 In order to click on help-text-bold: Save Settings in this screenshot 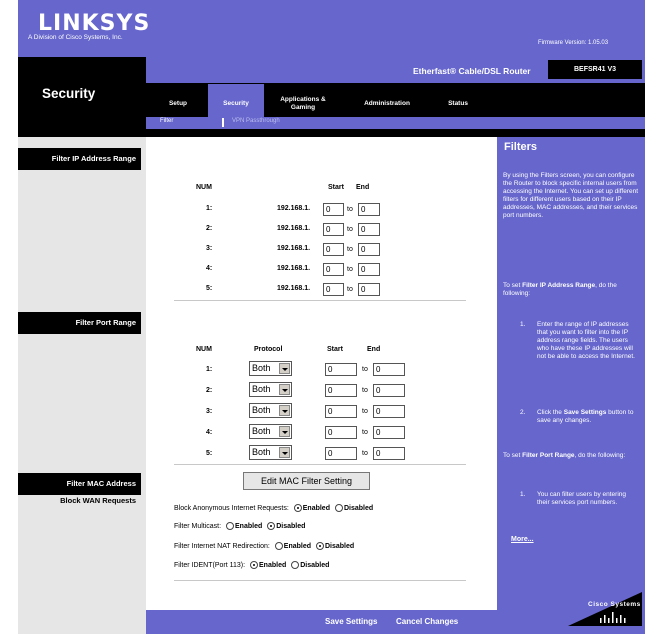, I will do `click(585, 412)`.